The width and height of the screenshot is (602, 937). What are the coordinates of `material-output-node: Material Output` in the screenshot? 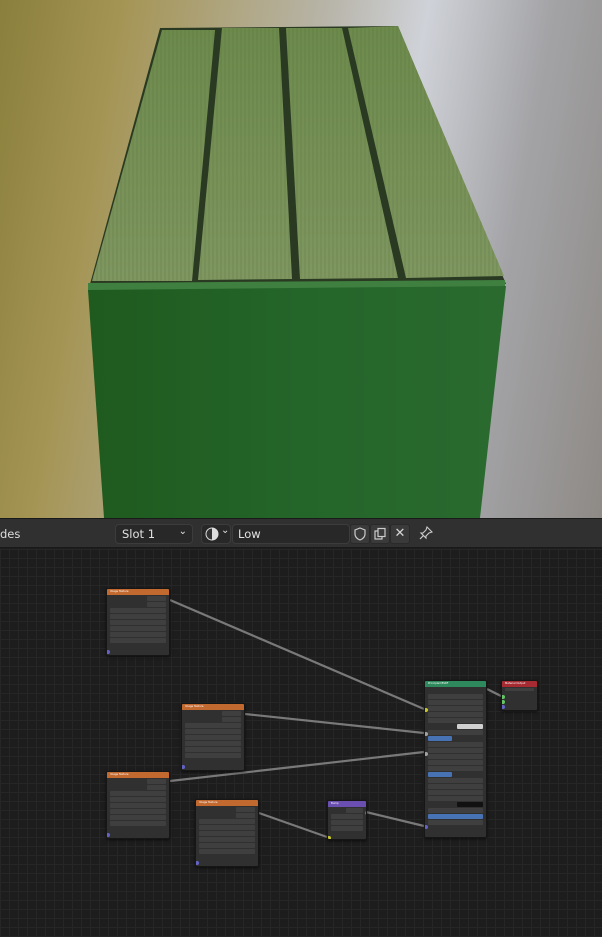 It's located at (519, 695).